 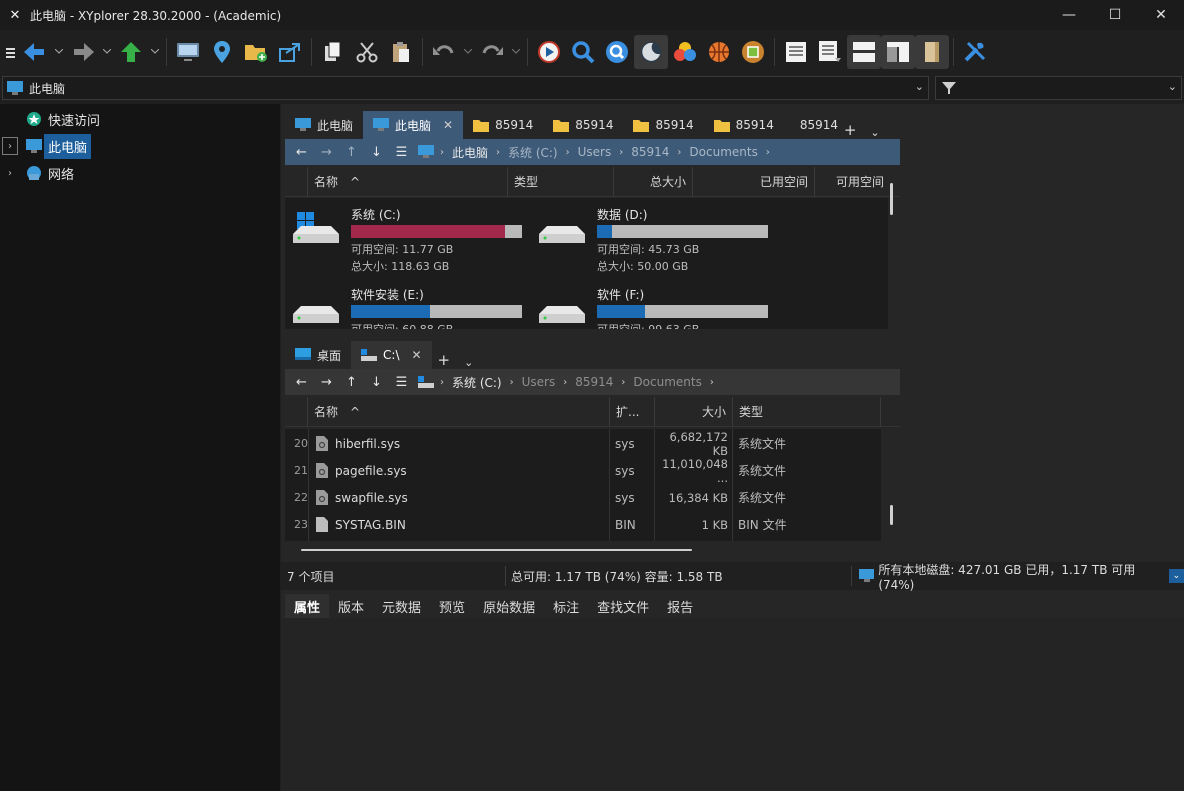 I want to click on up-dropdown-icon, so click(x=155, y=52).